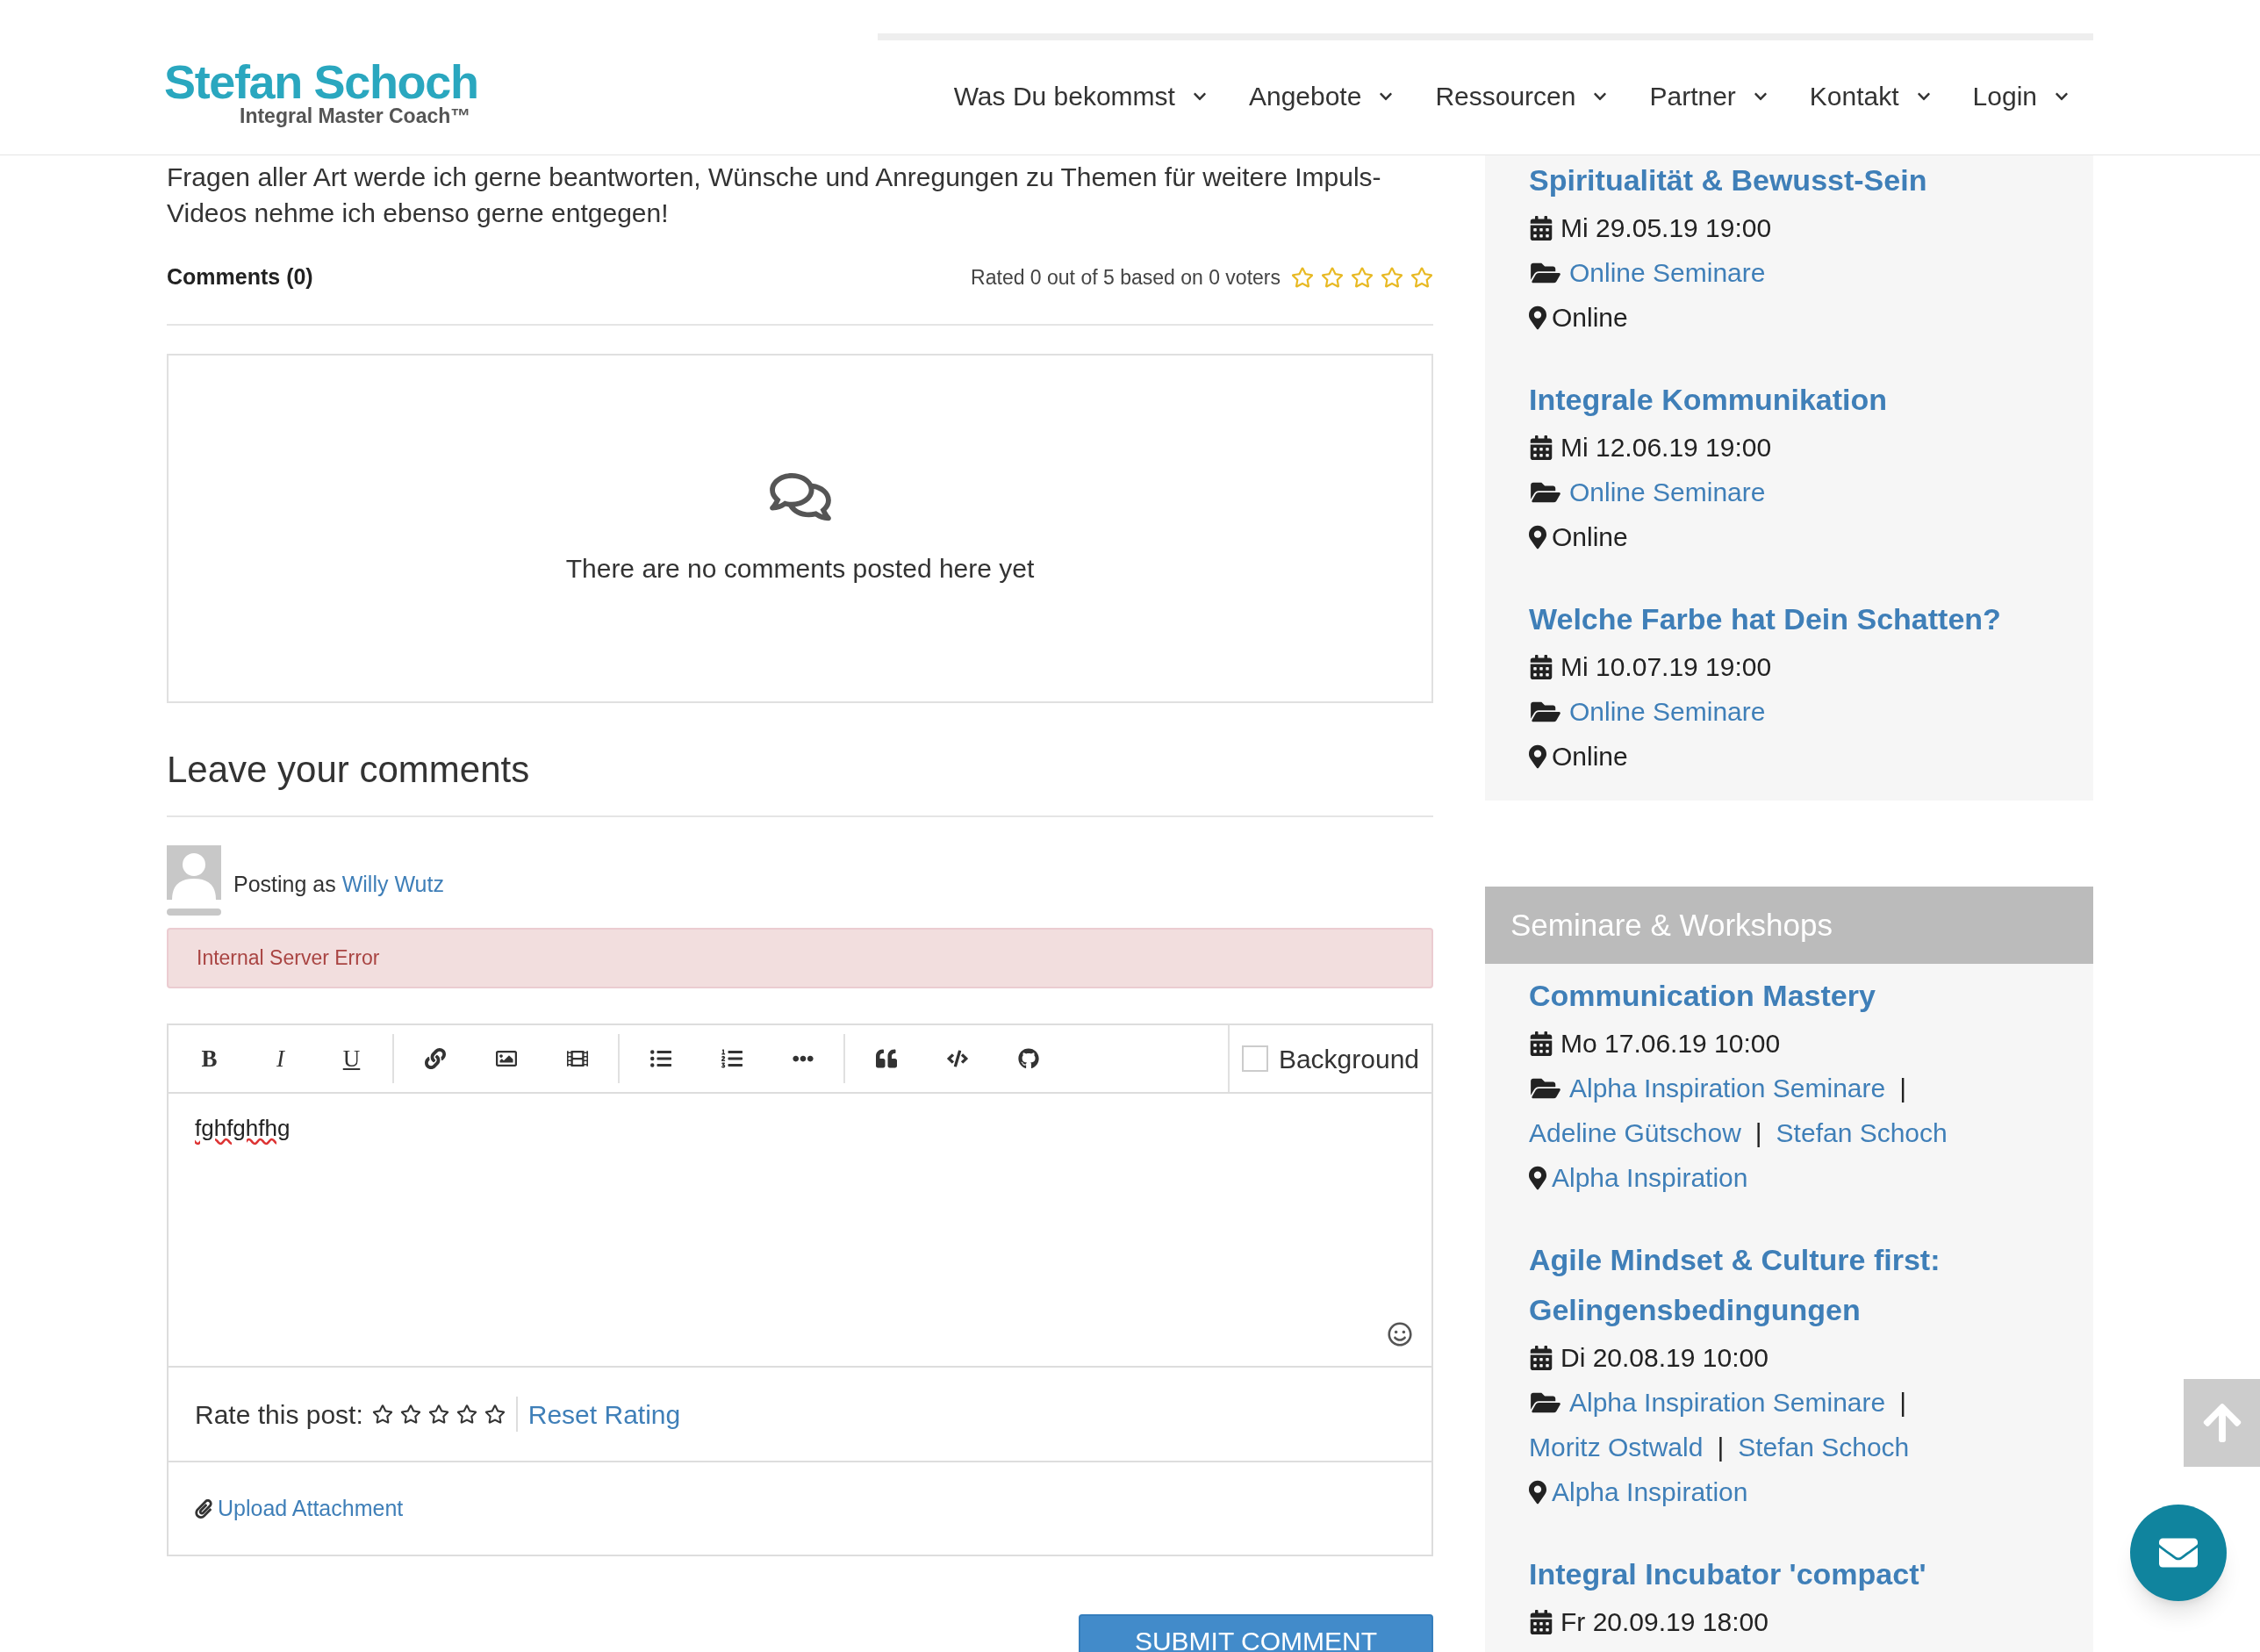 Image resolution: width=2260 pixels, height=1652 pixels. I want to click on reset-rating-link: Reset Rating, so click(604, 1414).